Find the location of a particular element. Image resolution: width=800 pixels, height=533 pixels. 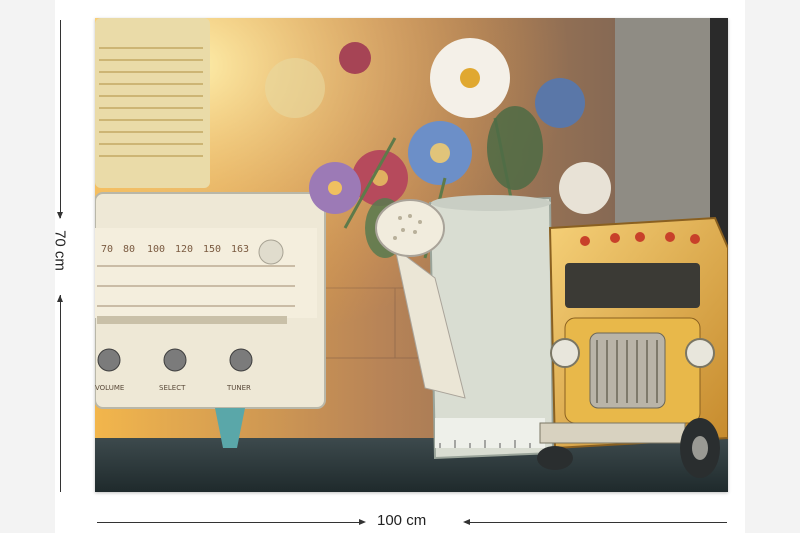

arrow-right-icon is located at coordinates (362, 522).